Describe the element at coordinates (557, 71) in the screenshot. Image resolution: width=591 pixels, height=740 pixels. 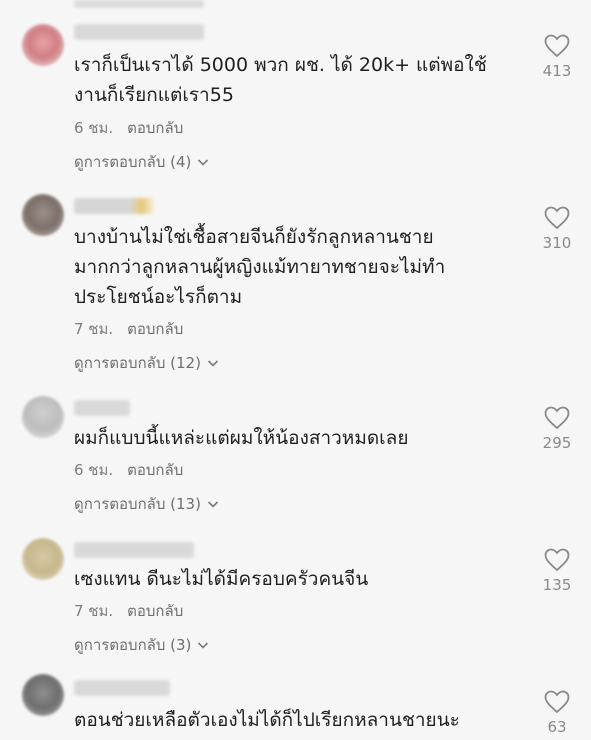
I see `like-count: 413` at that location.